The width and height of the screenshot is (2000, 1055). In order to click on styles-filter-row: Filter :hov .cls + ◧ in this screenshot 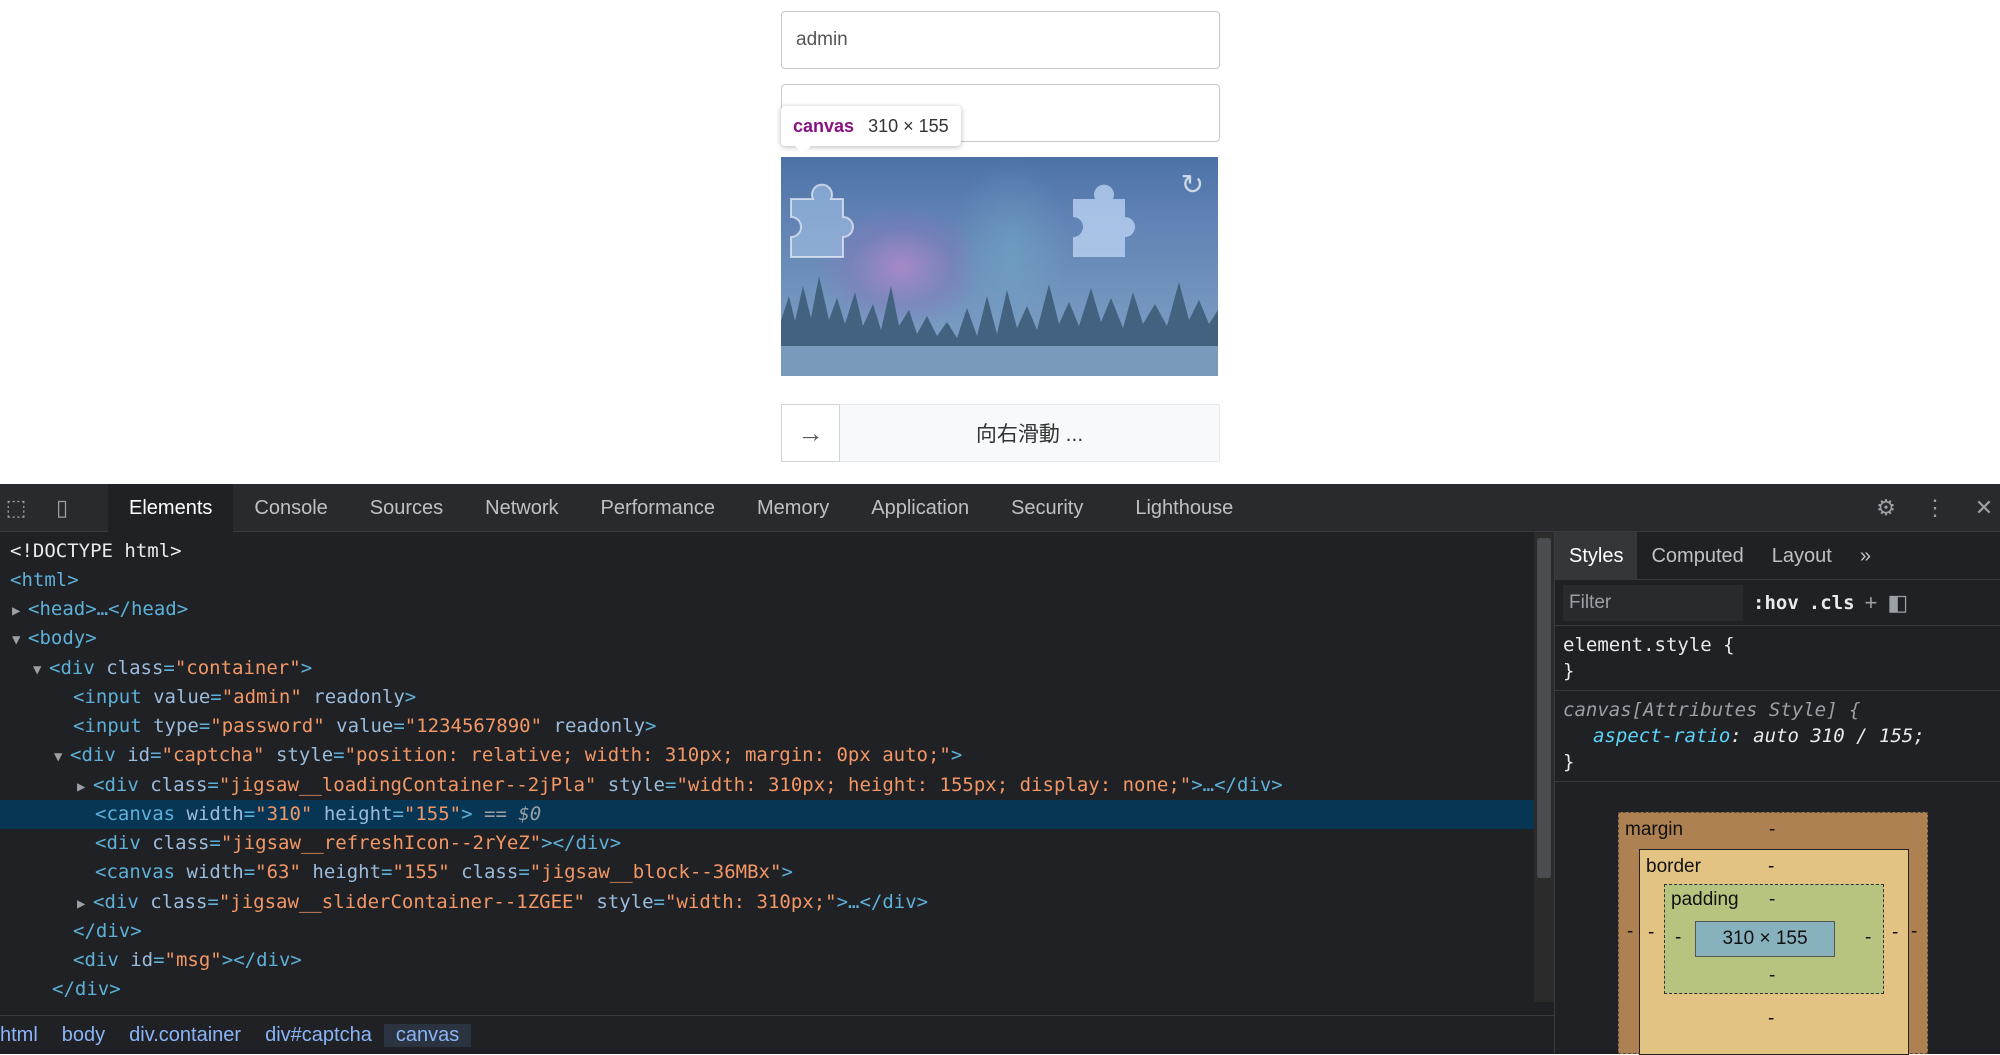, I will do `click(1777, 603)`.